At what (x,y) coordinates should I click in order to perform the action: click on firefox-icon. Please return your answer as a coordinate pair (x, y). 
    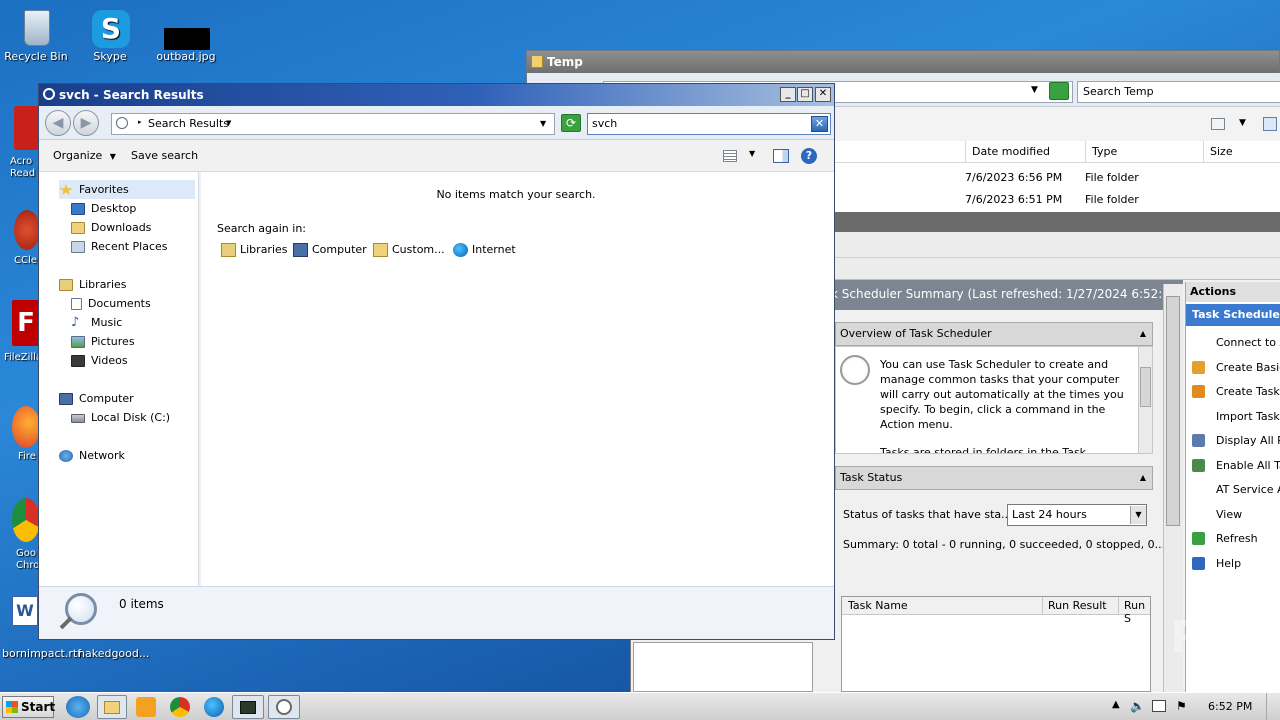
    Looking at the image, I should click on (26, 427).